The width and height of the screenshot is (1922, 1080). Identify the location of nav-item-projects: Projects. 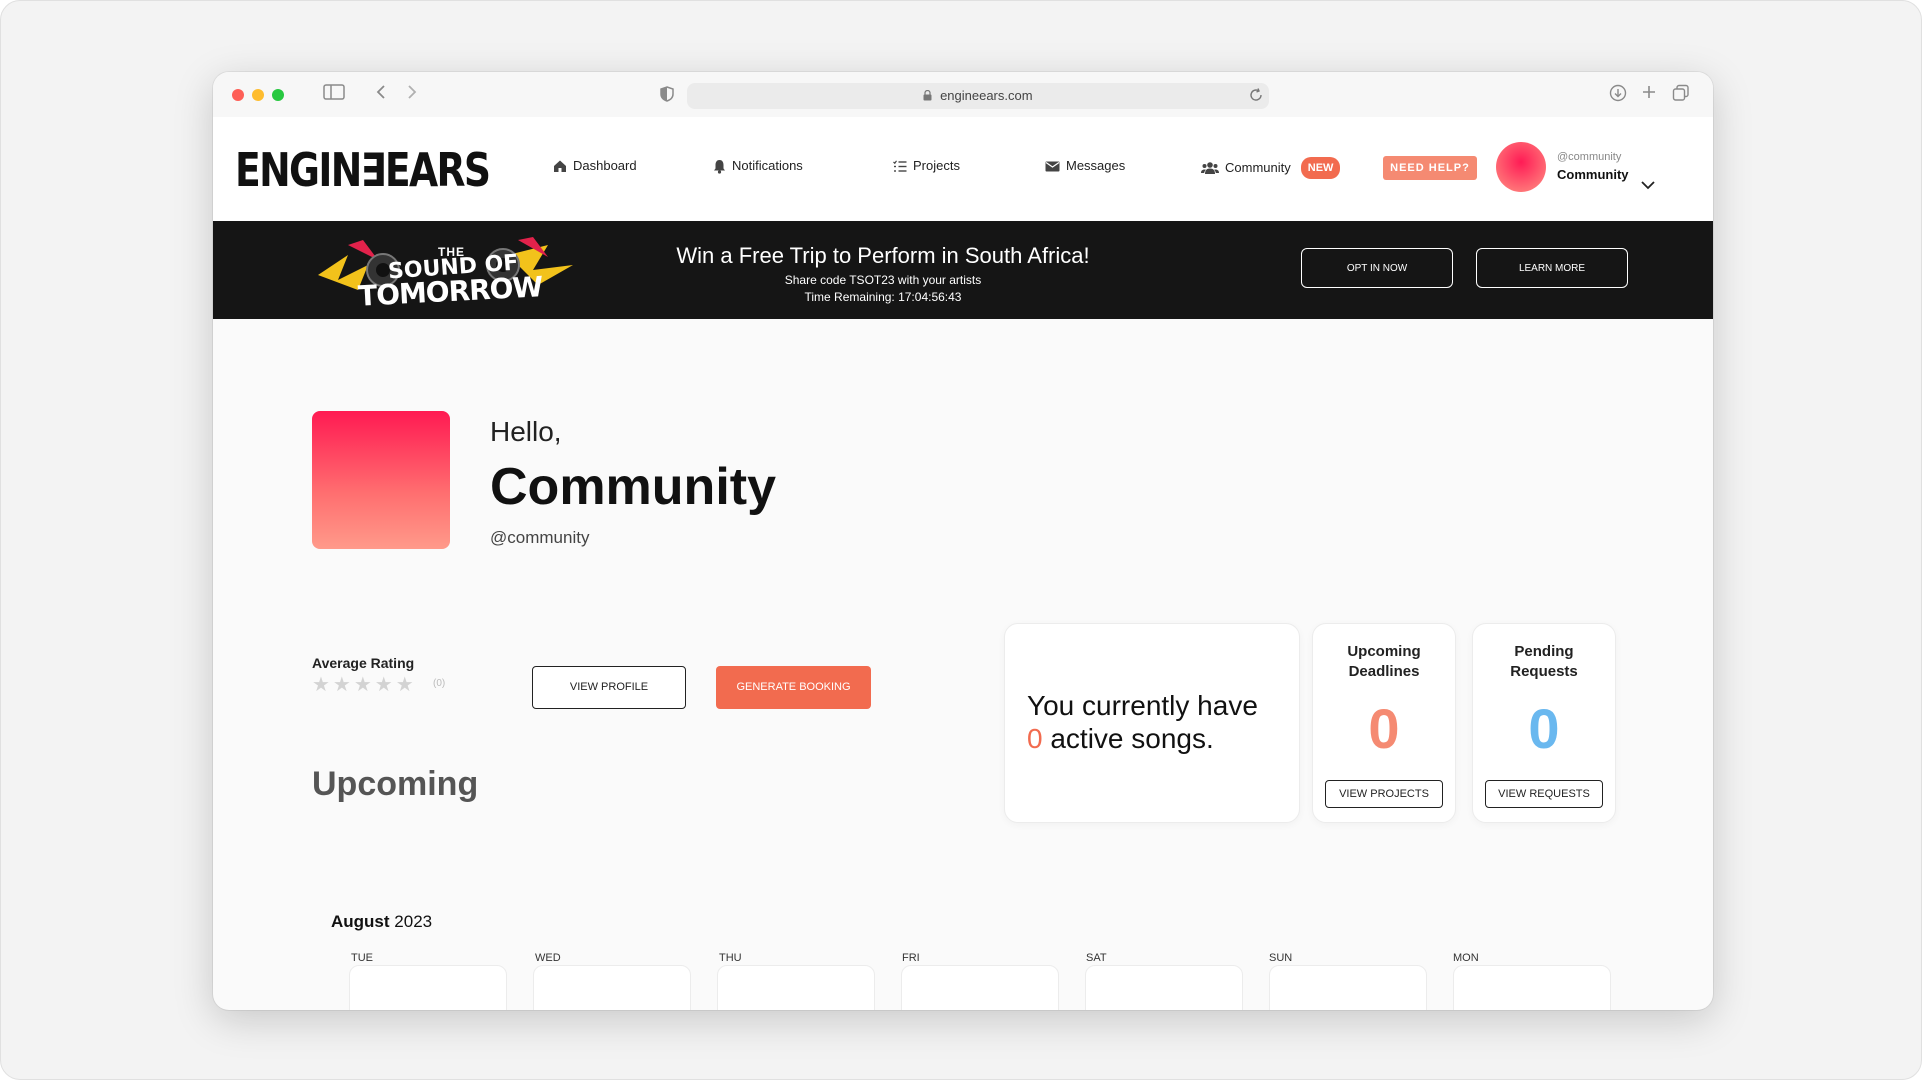
(926, 166).